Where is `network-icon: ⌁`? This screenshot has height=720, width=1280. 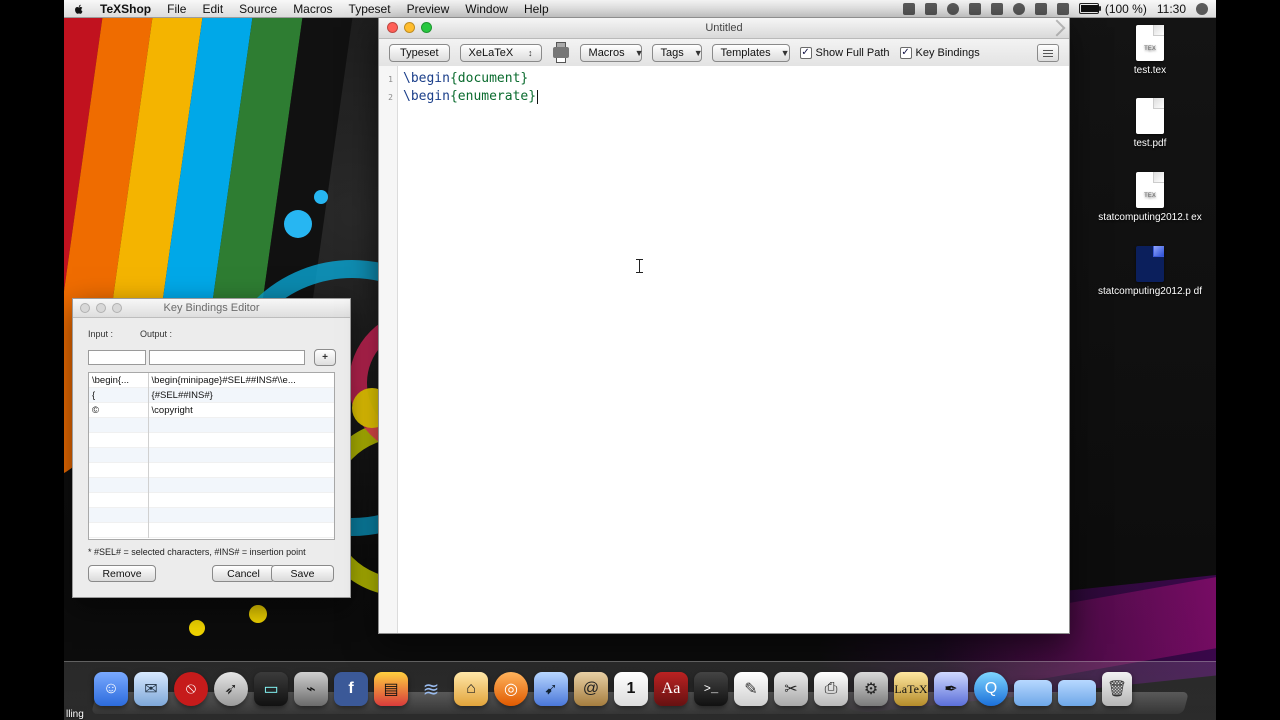 network-icon: ⌁ is located at coordinates (311, 689).